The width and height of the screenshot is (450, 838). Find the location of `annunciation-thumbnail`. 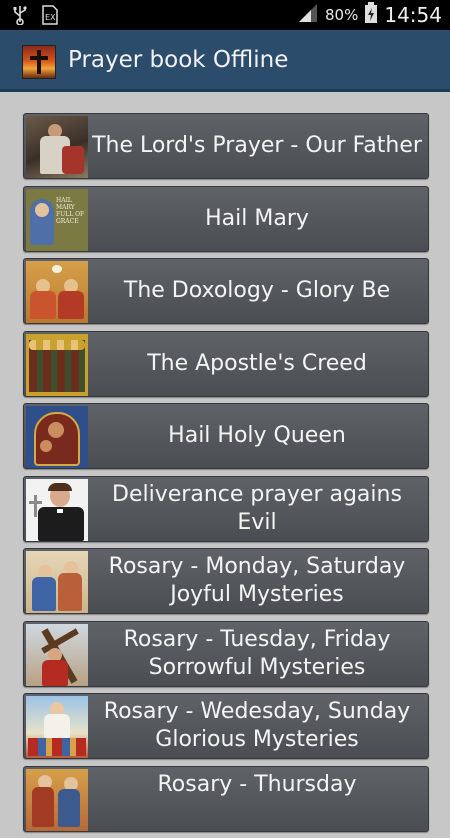

annunciation-thumbnail is located at coordinates (57, 582).